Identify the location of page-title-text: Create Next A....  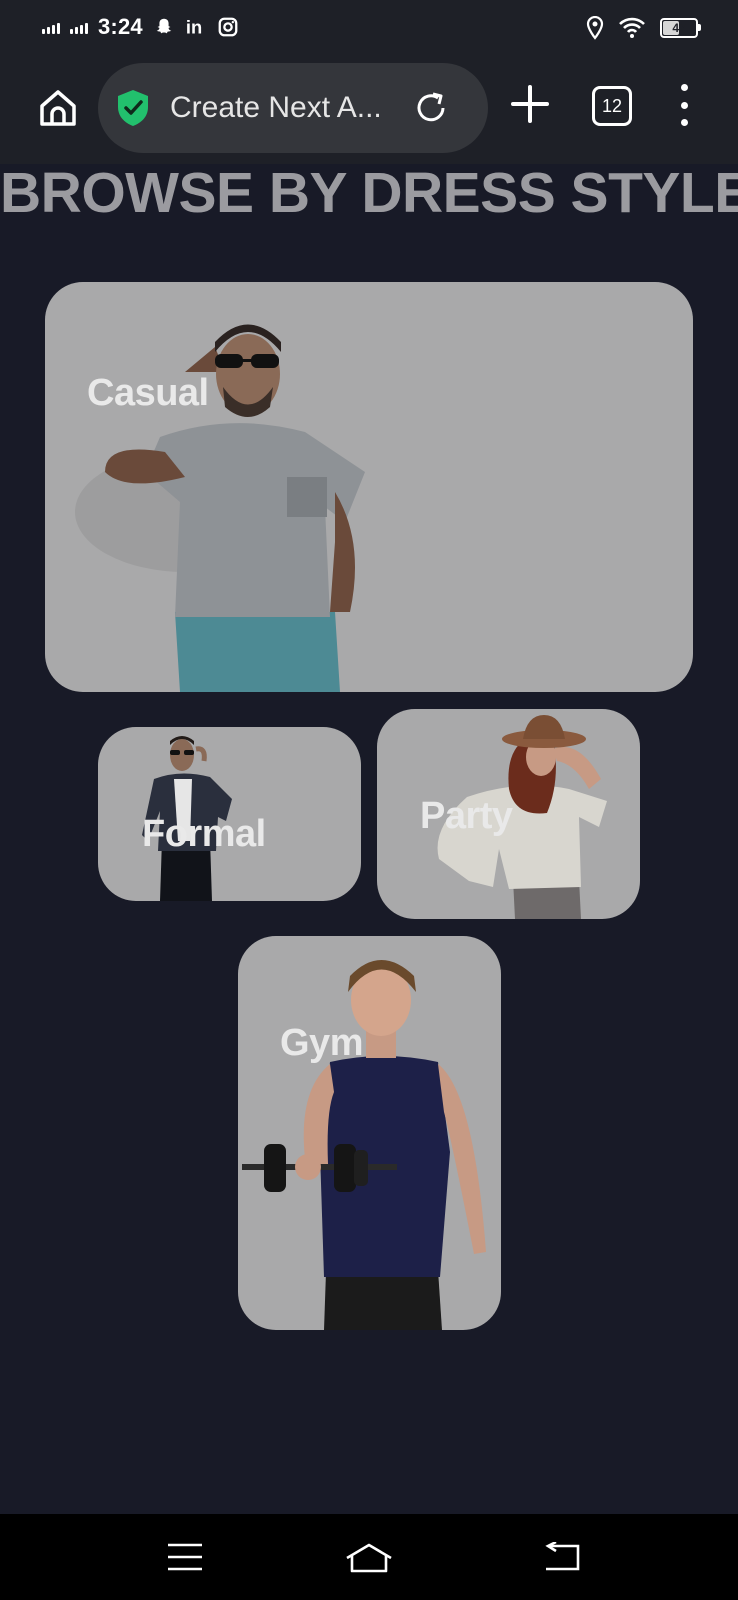
(276, 107).